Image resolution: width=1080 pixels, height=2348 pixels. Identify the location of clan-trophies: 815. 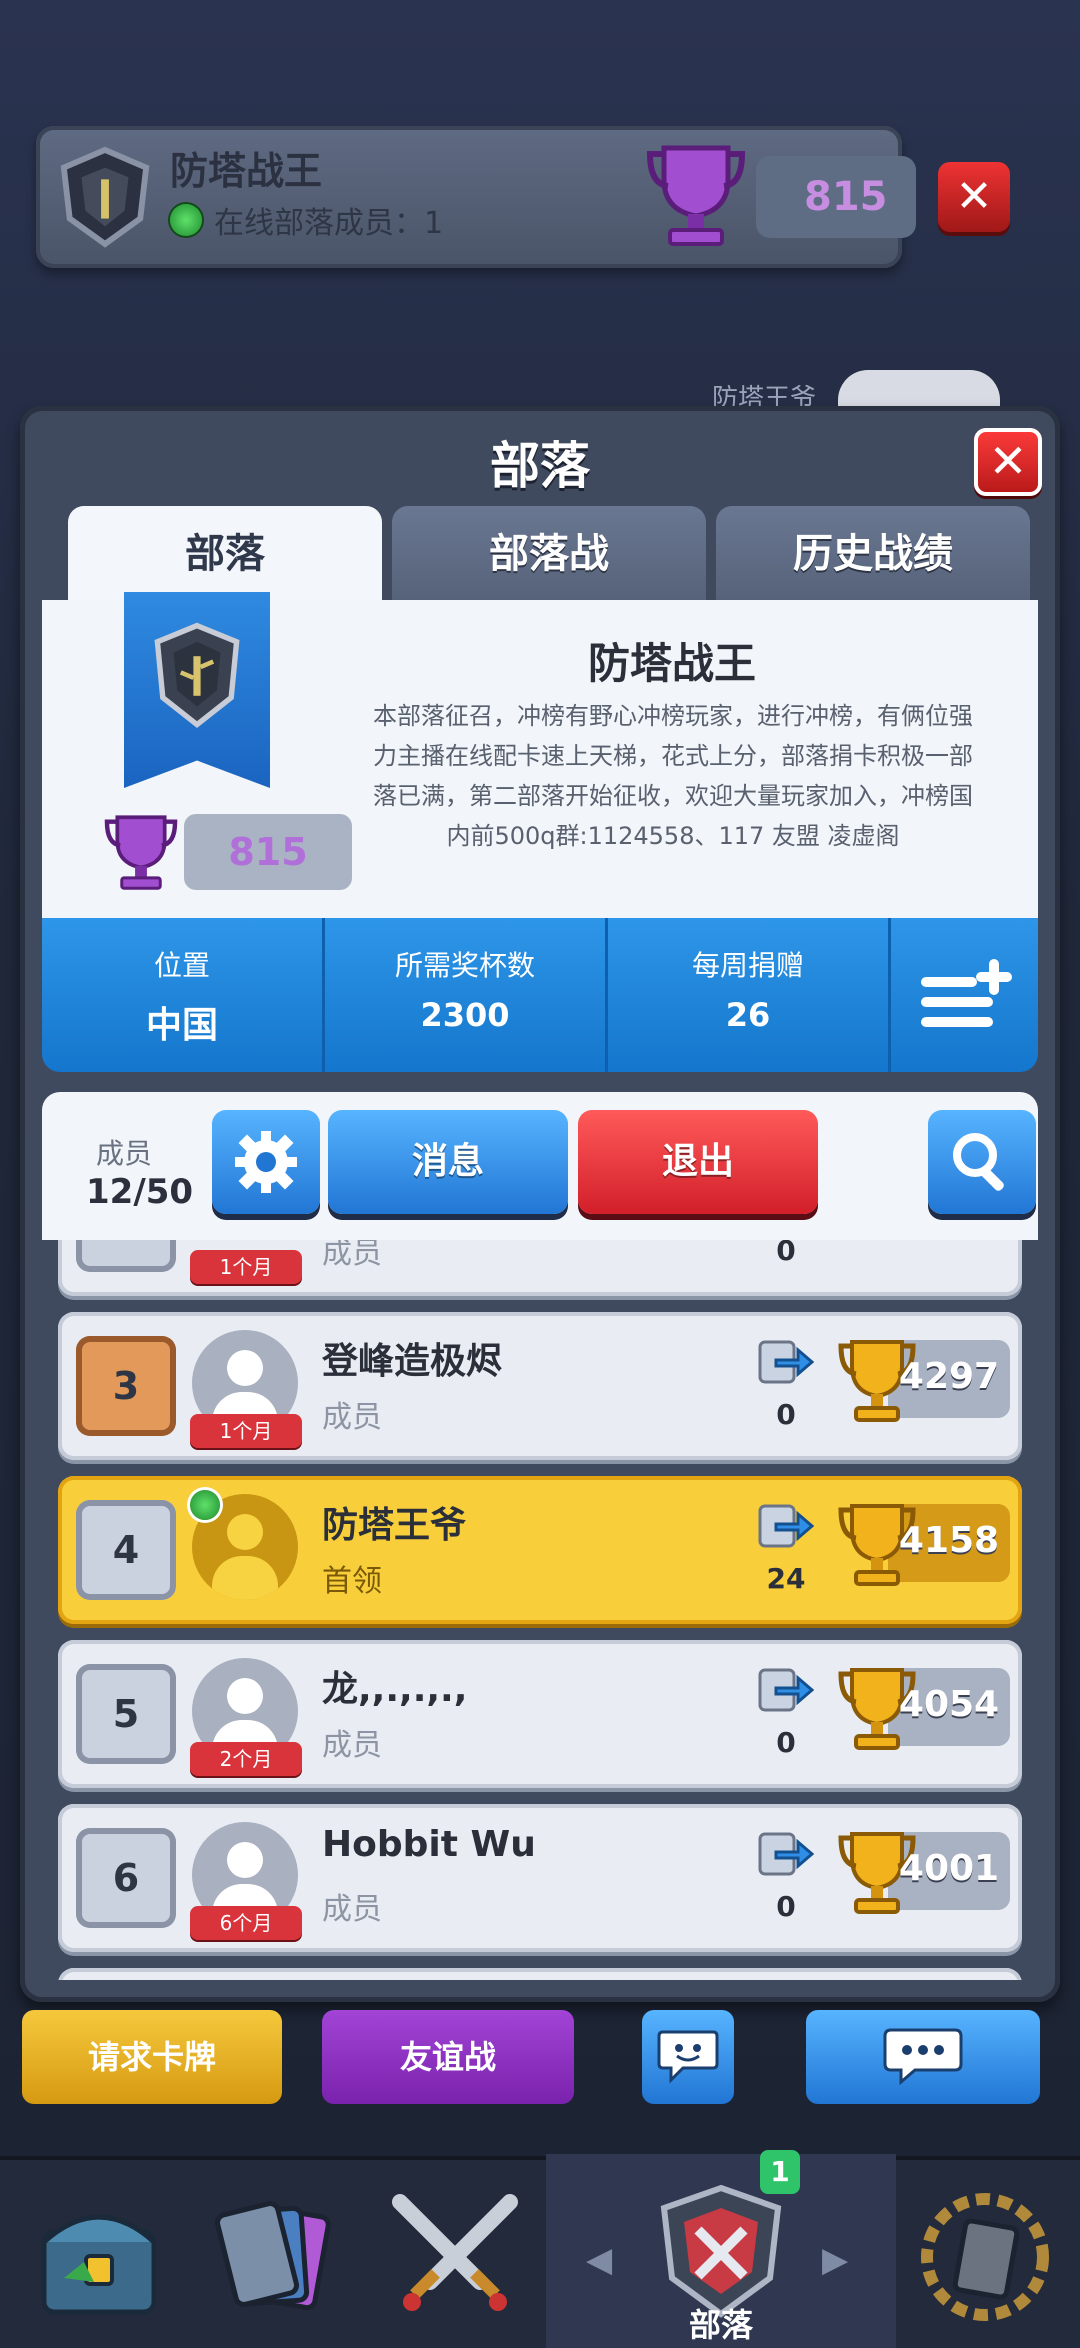
(846, 197).